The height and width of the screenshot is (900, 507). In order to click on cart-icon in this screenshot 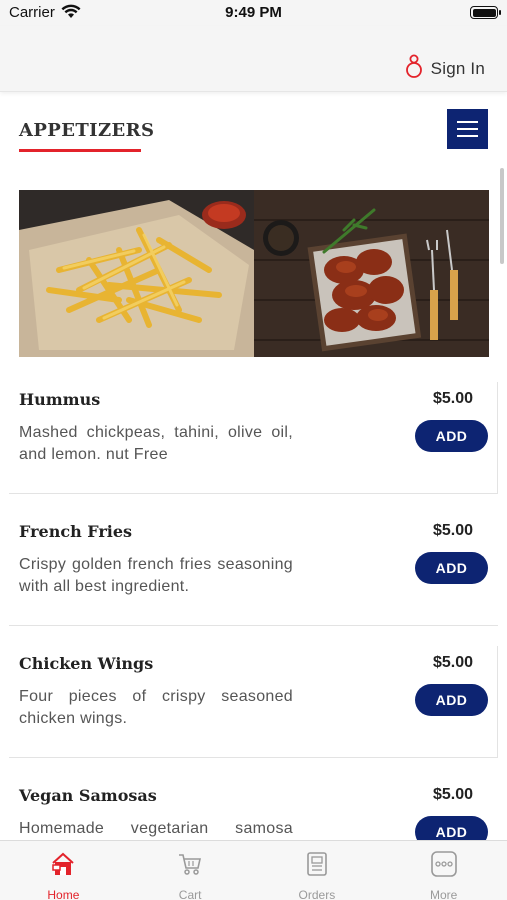, I will do `click(190, 866)`.